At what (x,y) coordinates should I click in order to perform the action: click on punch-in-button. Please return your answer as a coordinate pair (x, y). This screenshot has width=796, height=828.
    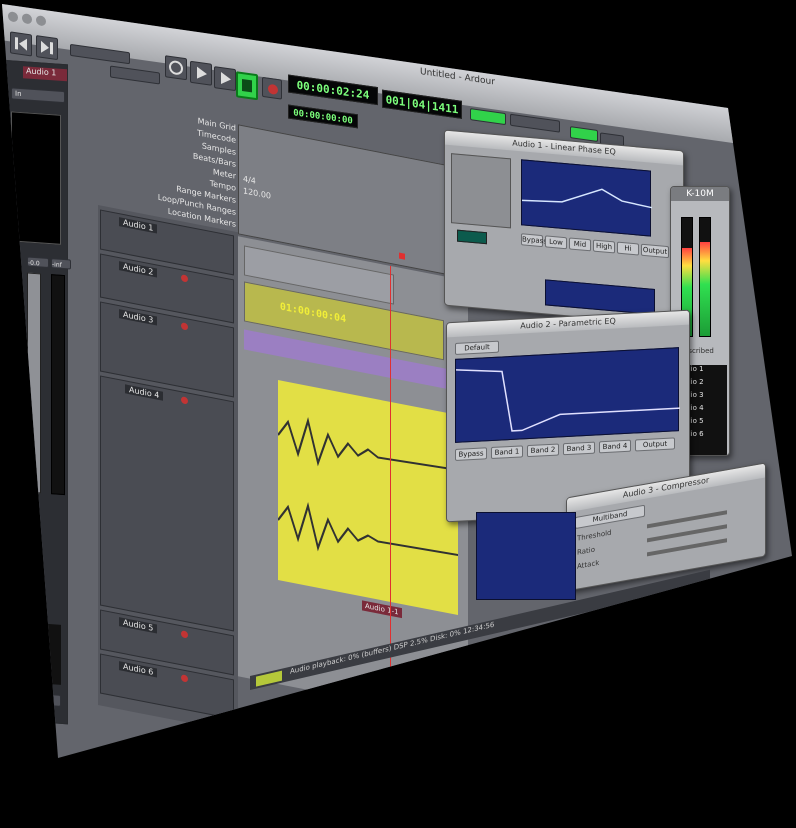
    Looking at the image, I should click on (488, 117).